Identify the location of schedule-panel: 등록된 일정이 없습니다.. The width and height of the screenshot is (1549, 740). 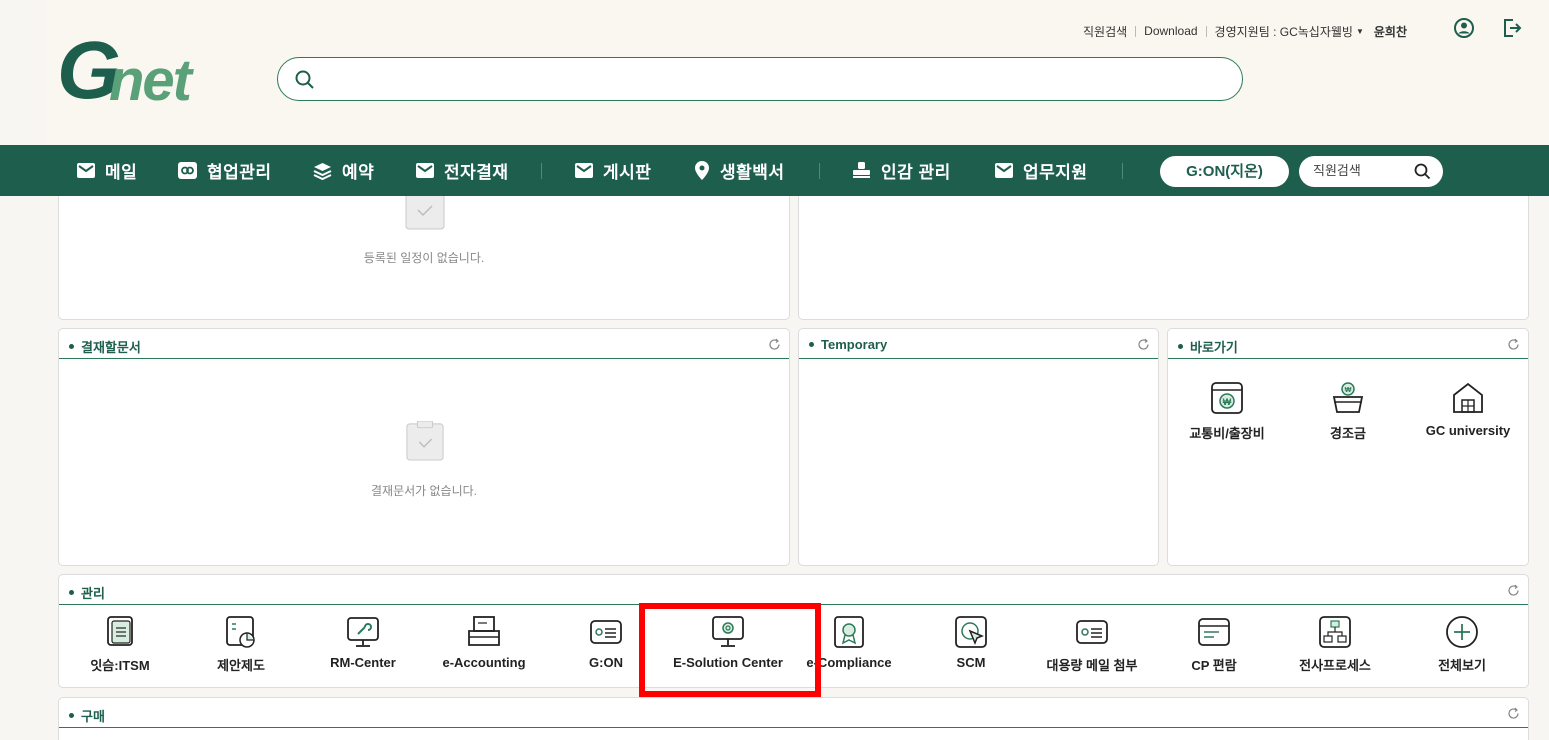
(424, 250).